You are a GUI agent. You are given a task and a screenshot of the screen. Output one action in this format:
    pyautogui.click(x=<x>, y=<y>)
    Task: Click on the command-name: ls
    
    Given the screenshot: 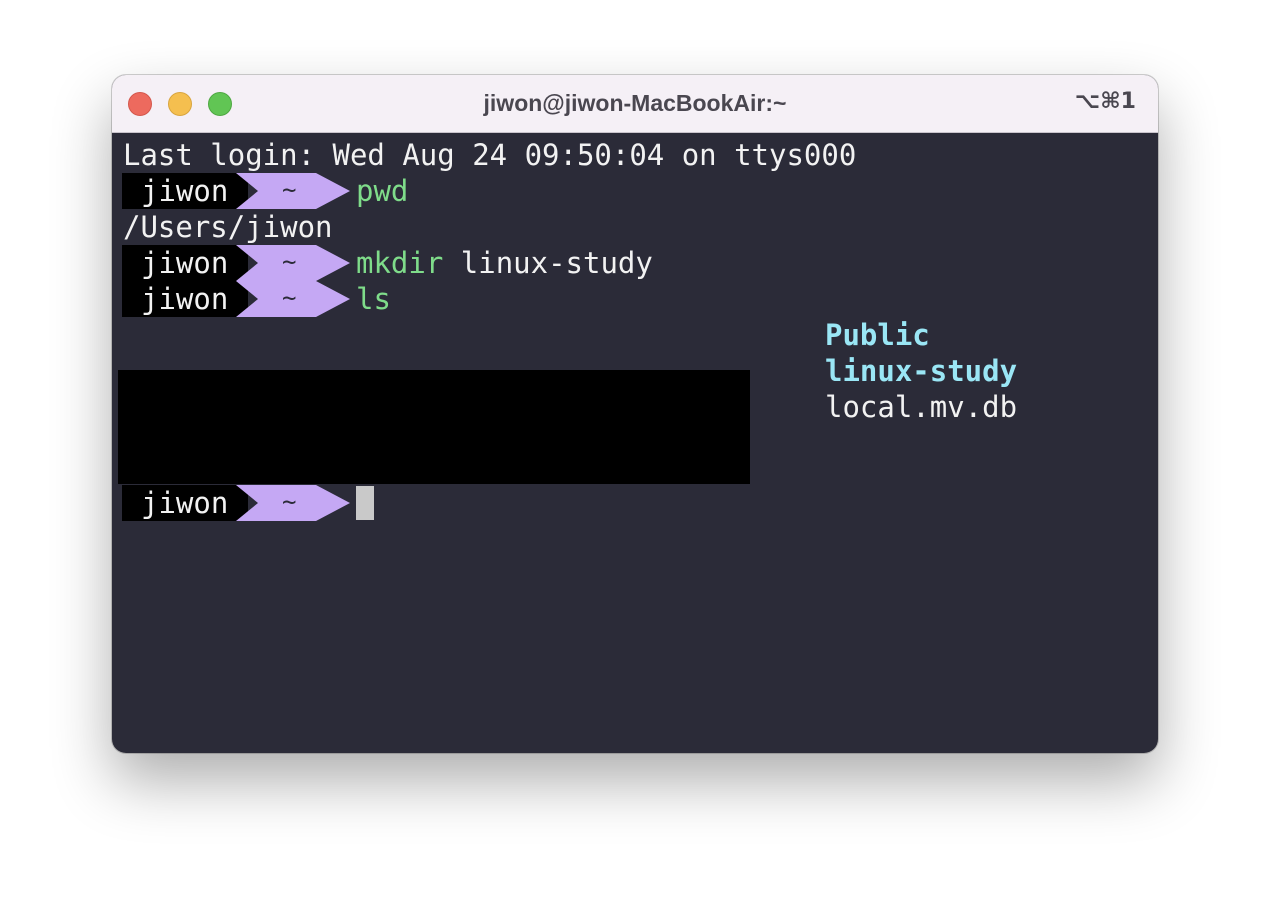 What is the action you would take?
    pyautogui.click(x=373, y=299)
    